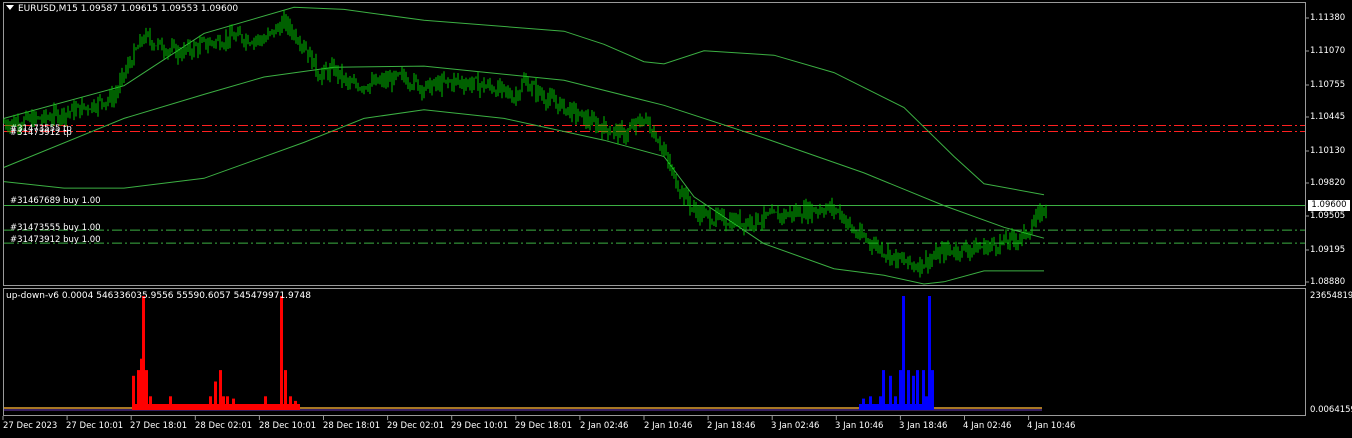 The width and height of the screenshot is (1352, 438). What do you see at coordinates (987, 426) in the screenshot?
I see `time-tick: 4 Jan 02:46` at bounding box center [987, 426].